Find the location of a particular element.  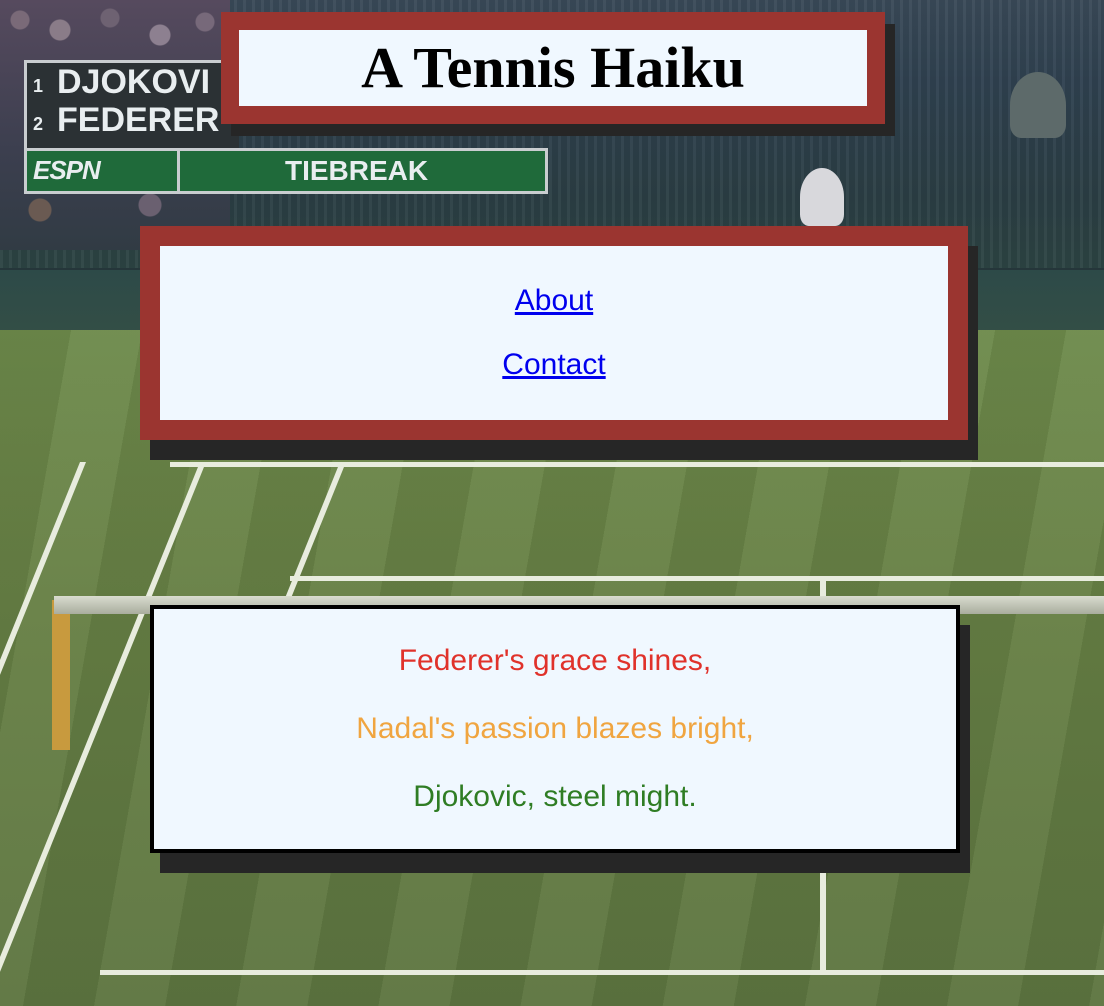

page-title: A Tennis Haiku is located at coordinates (553, 67).